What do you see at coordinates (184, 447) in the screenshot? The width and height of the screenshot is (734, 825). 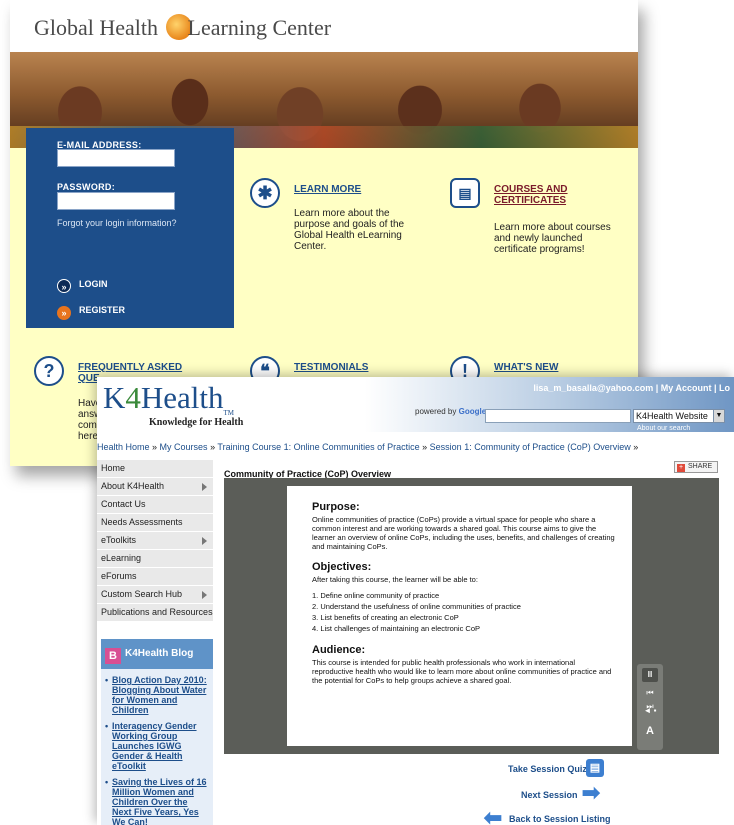 I see `breadcrumb-my-courses: My Courses` at bounding box center [184, 447].